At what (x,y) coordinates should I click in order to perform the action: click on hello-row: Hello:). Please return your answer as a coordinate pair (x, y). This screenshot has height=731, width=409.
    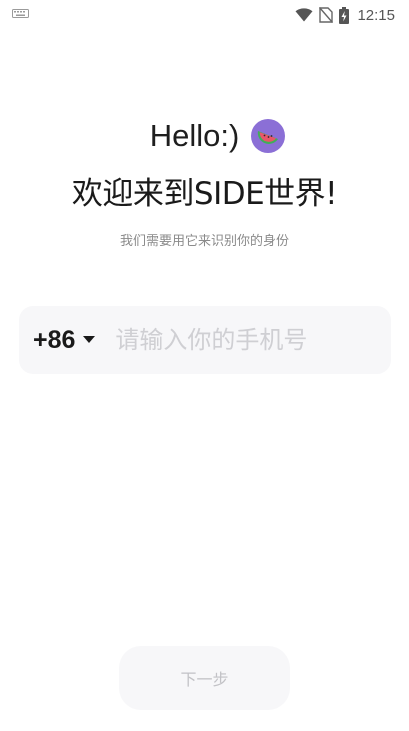
    Looking at the image, I should click on (204, 136).